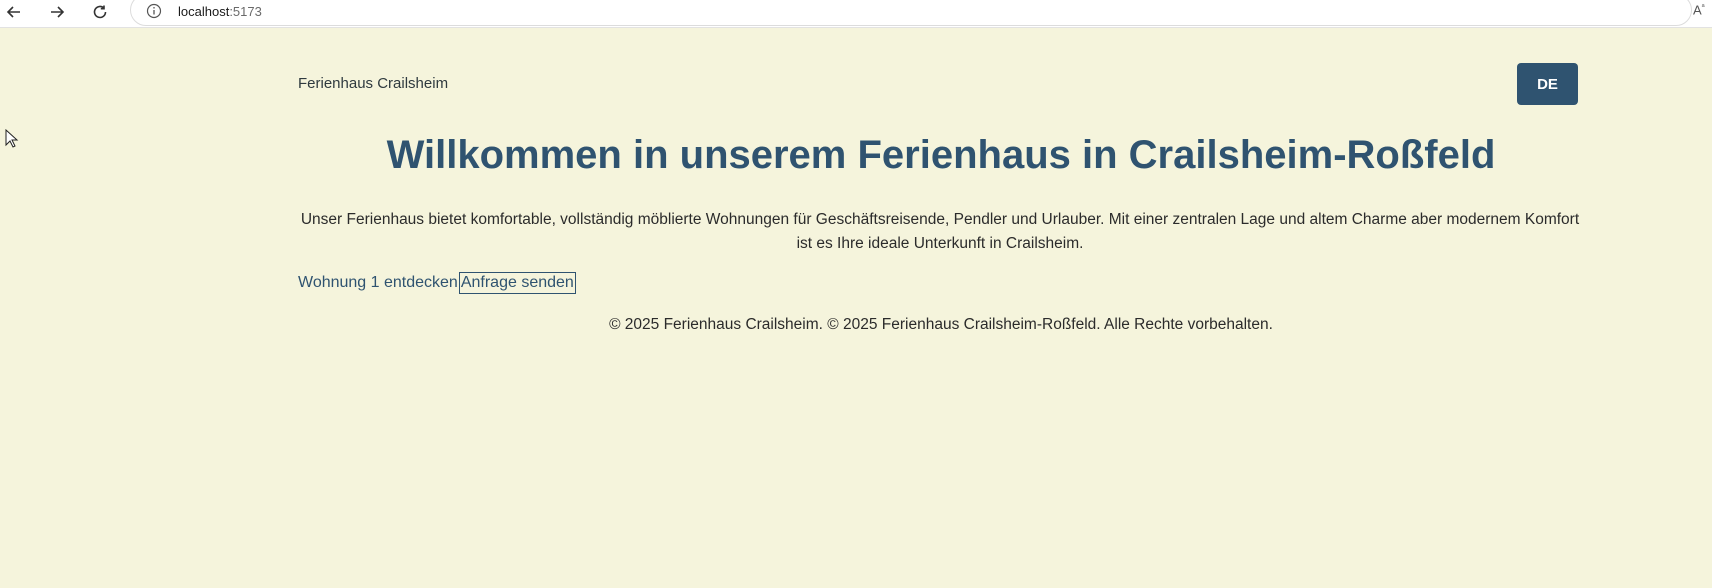 The height and width of the screenshot is (588, 1712). I want to click on forward-arrow-icon, so click(58, 12).